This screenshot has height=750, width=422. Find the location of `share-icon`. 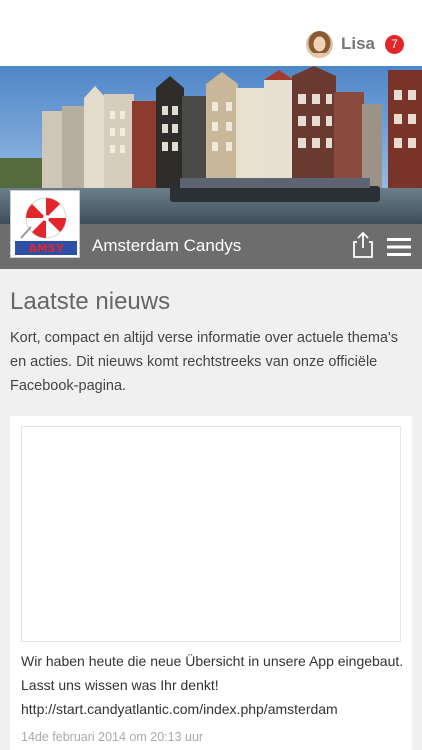

share-icon is located at coordinates (363, 245).